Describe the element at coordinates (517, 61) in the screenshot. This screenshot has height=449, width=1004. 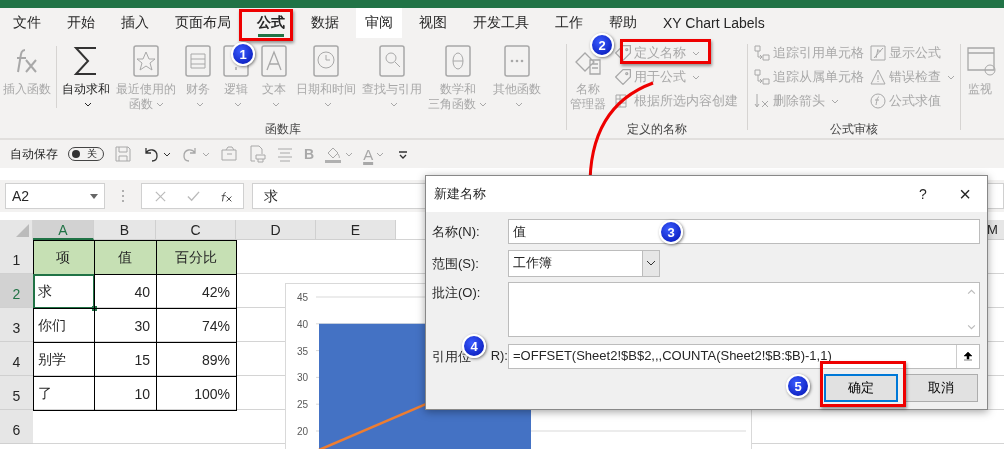
I see `dots-book-icon` at that location.